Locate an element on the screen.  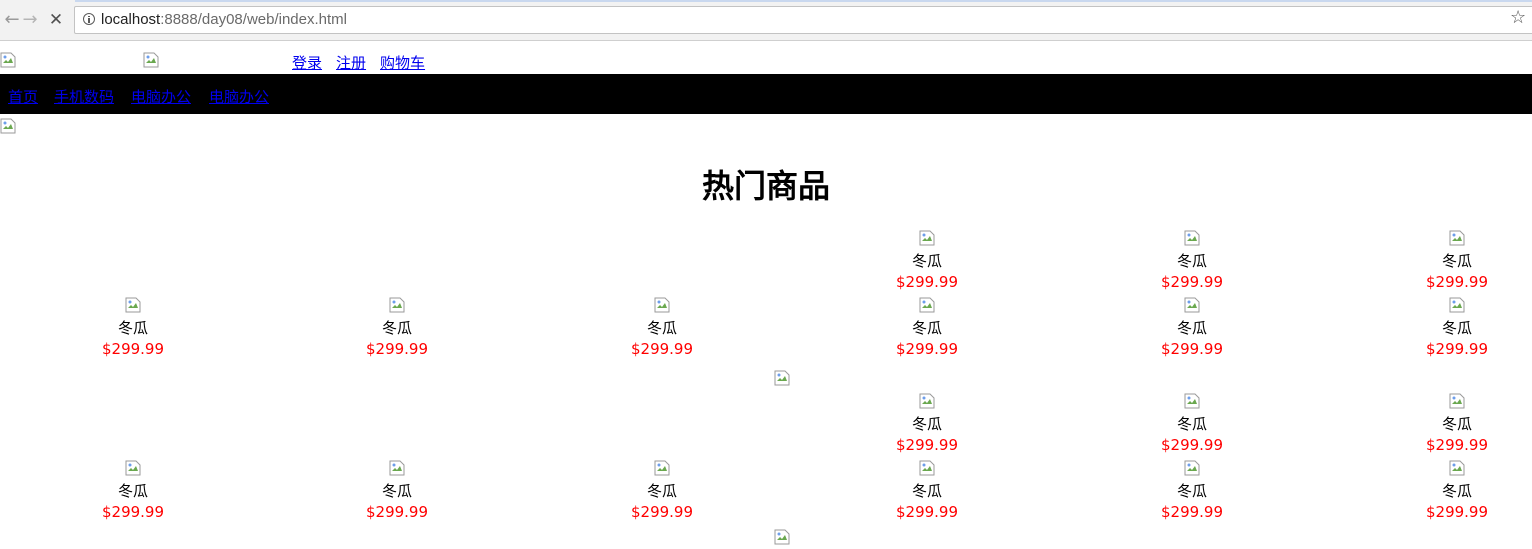
address-bar: localhost:8888/day08/web/index.html is located at coordinates (803, 20).